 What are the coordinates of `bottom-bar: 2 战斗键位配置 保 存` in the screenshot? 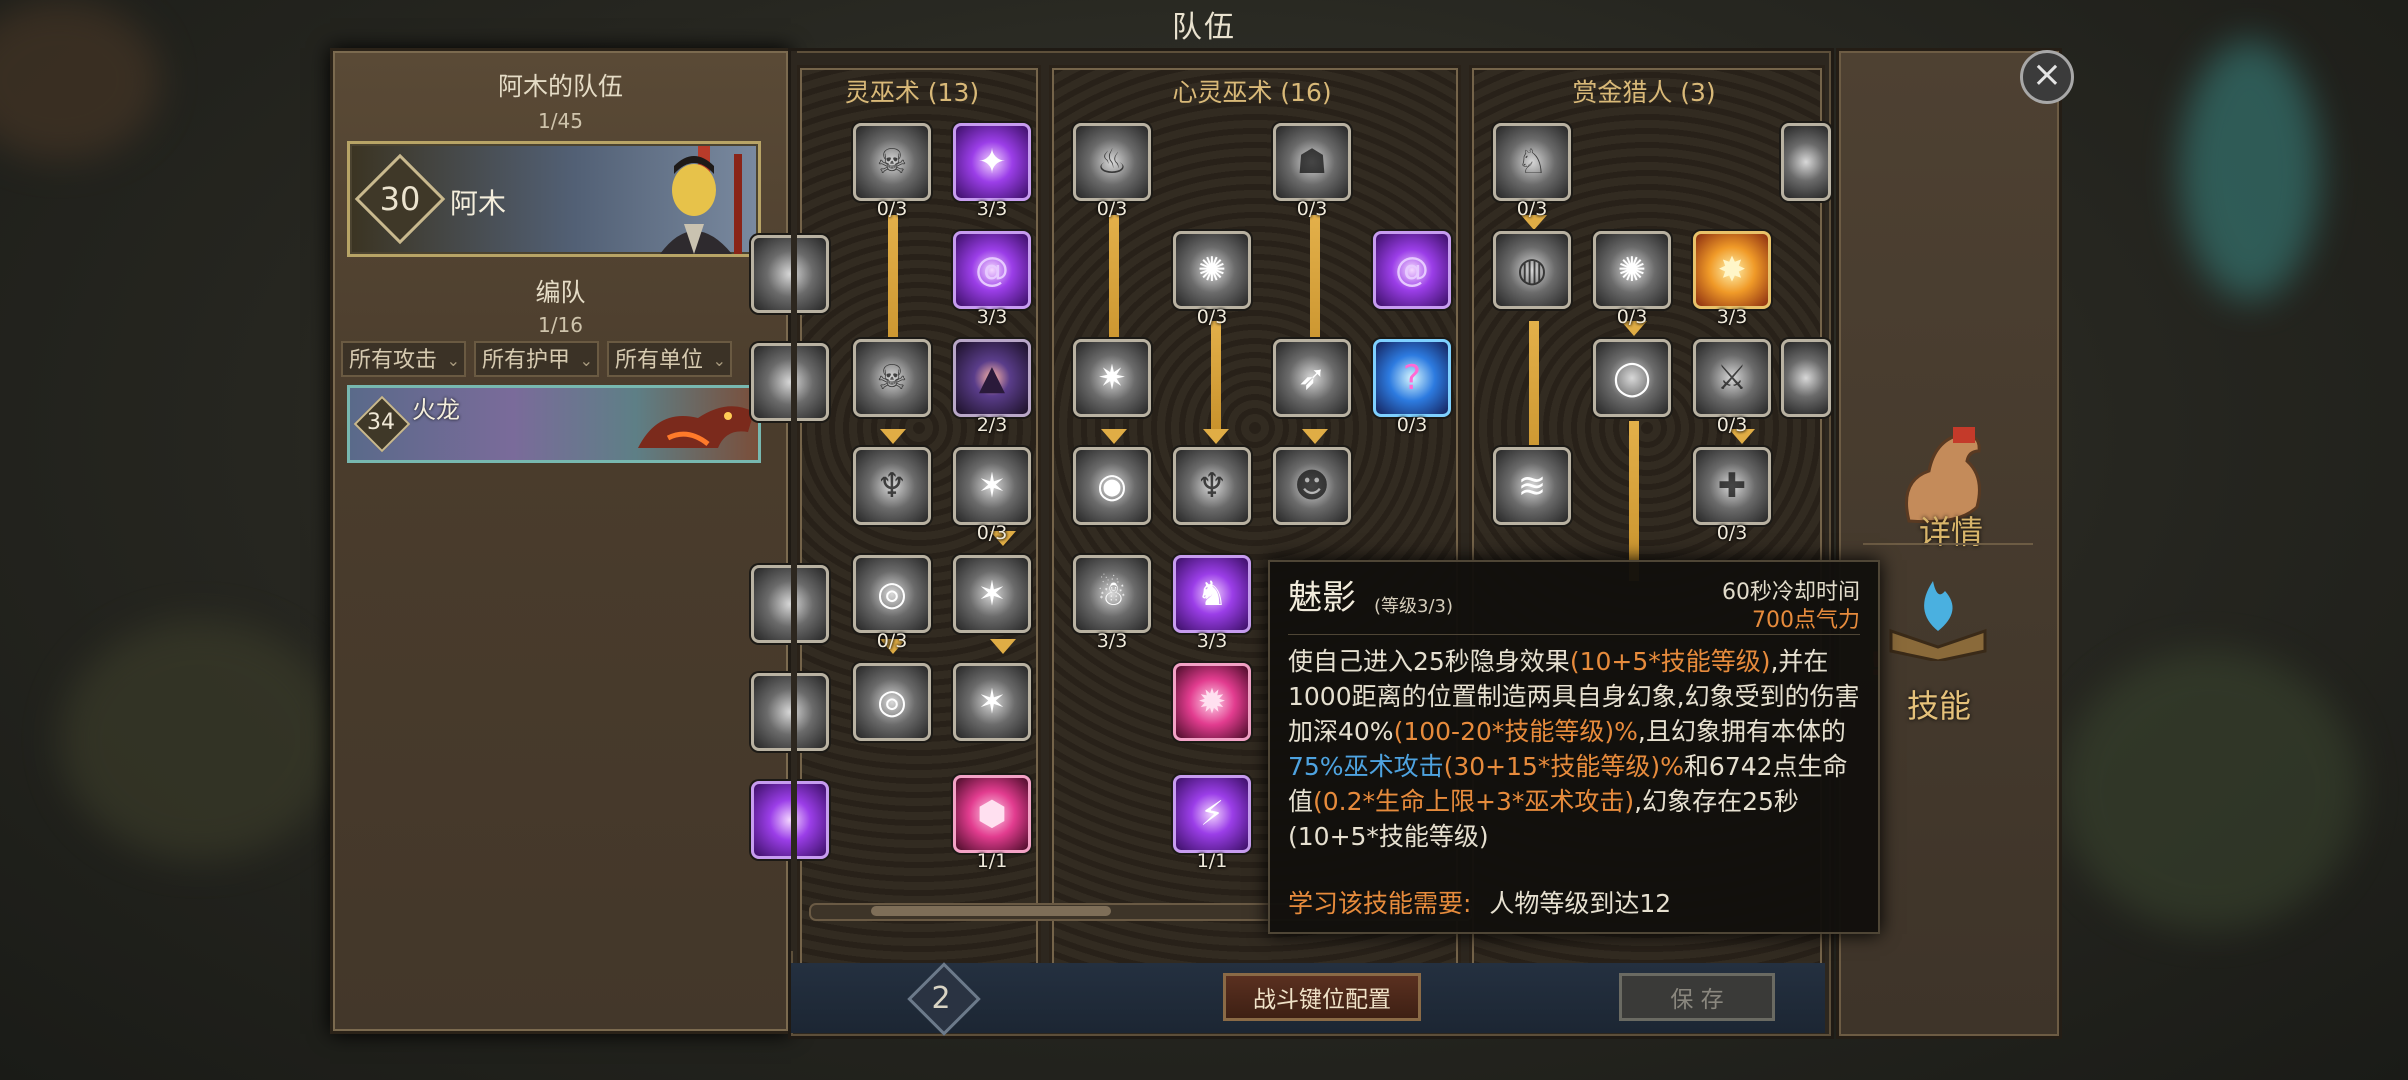 It's located at (1308, 999).